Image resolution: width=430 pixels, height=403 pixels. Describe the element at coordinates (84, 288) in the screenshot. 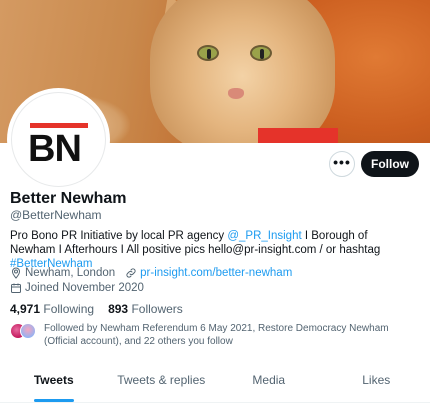

I see `joined-text: Joined November 2020` at that location.